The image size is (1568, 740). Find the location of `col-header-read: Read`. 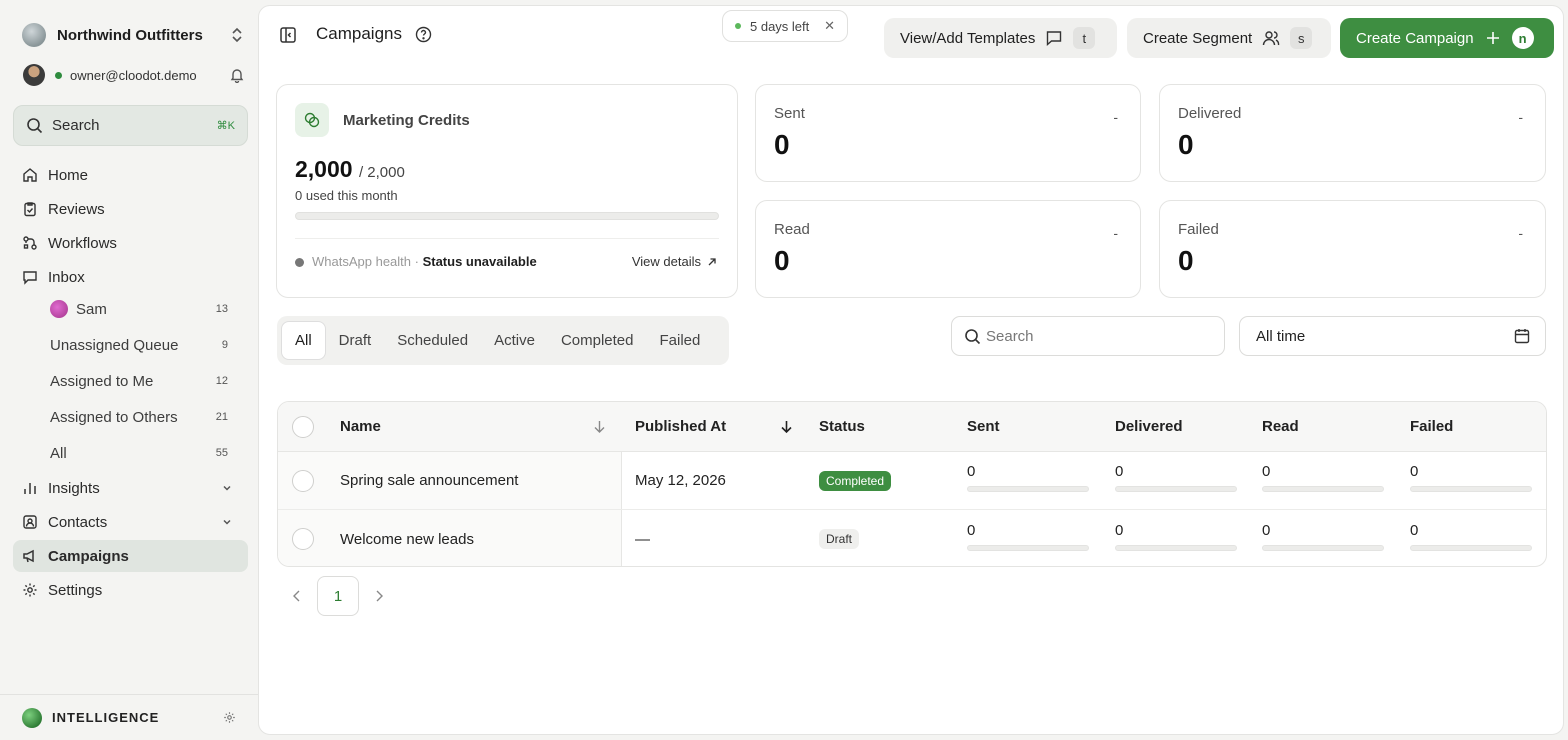

col-header-read: Read is located at coordinates (1280, 426).